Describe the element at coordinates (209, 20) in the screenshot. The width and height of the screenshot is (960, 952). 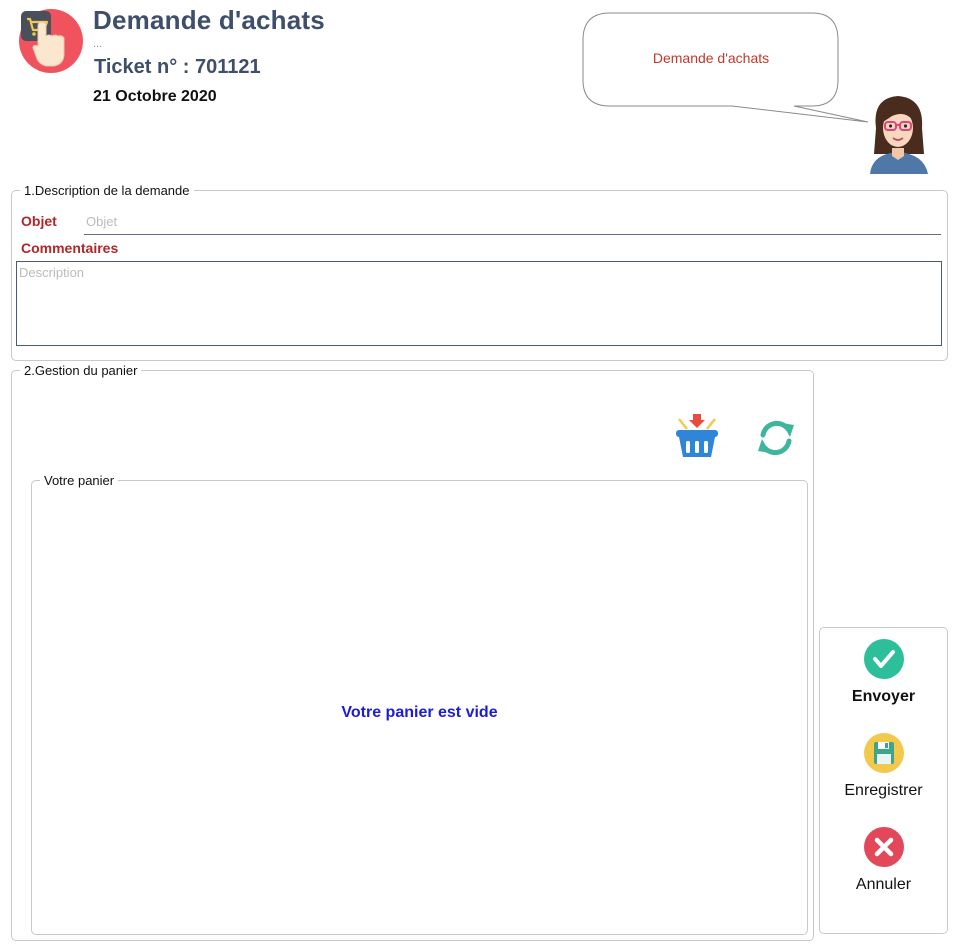
I see `page-title: Demande d'achats` at that location.